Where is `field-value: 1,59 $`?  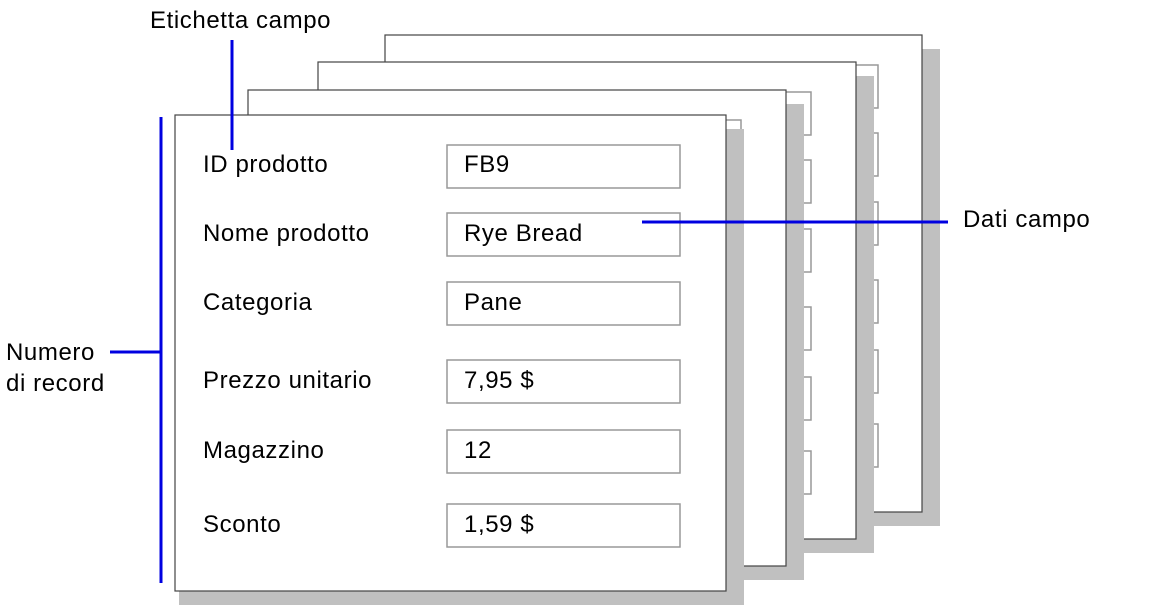 field-value: 1,59 $ is located at coordinates (499, 524).